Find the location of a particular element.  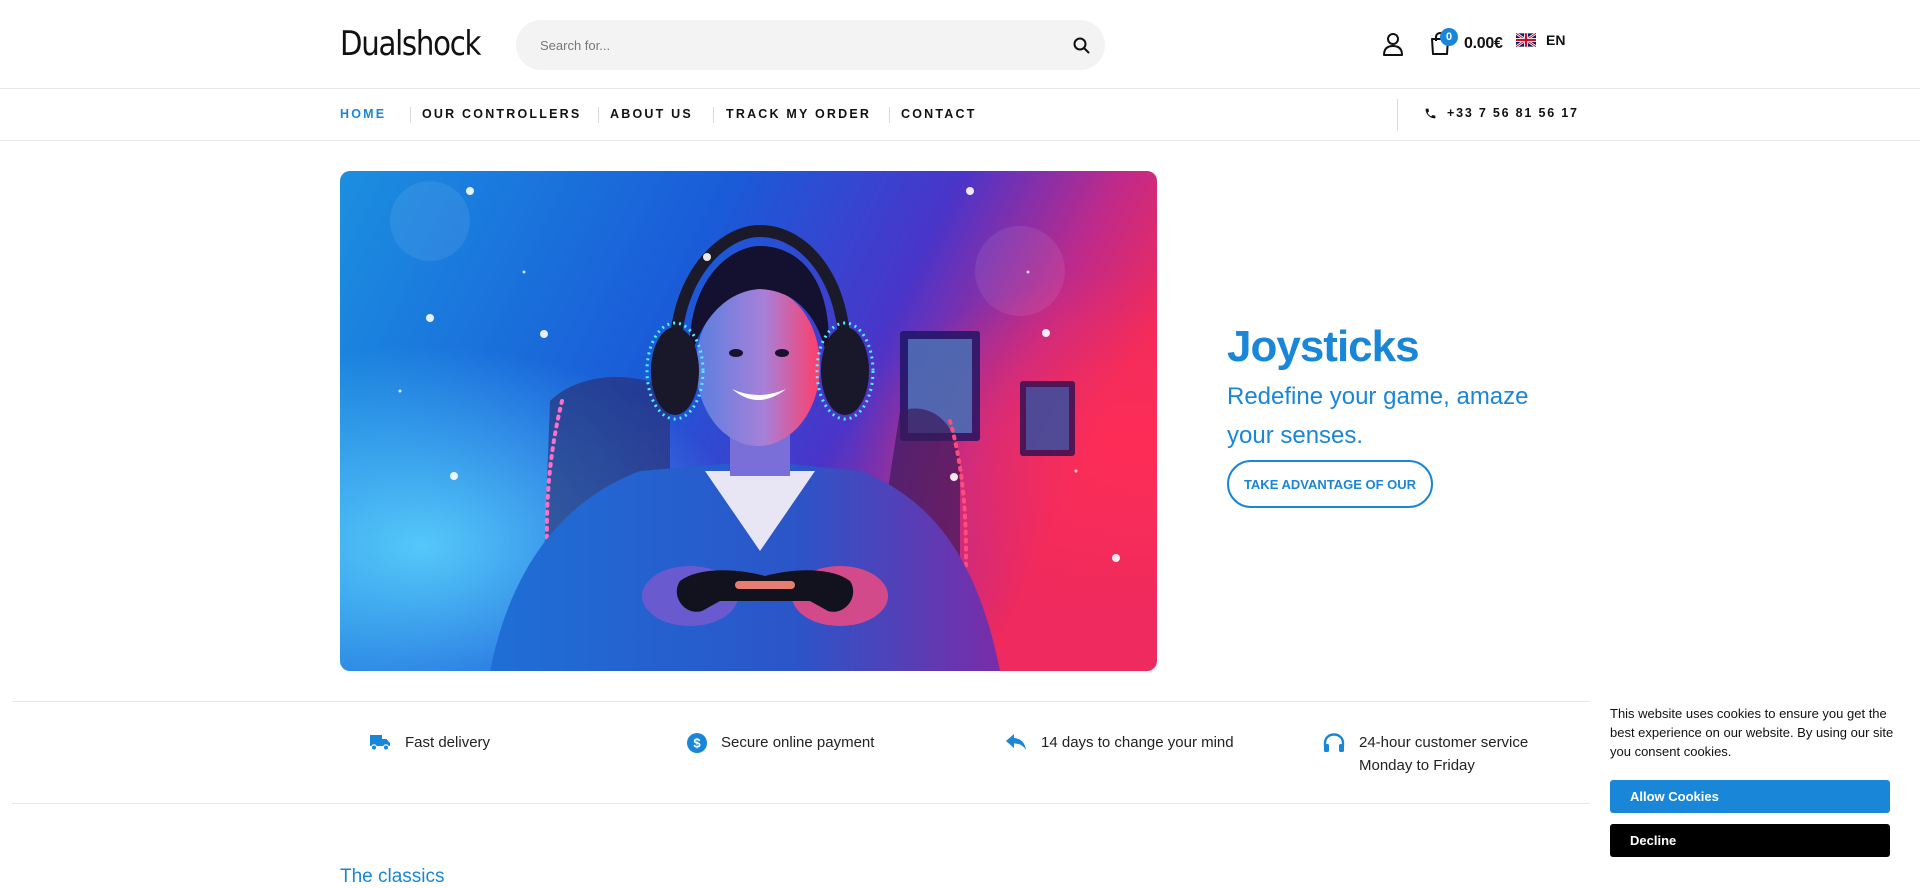

nav-item-about-us: ABOUT US is located at coordinates (651, 114).